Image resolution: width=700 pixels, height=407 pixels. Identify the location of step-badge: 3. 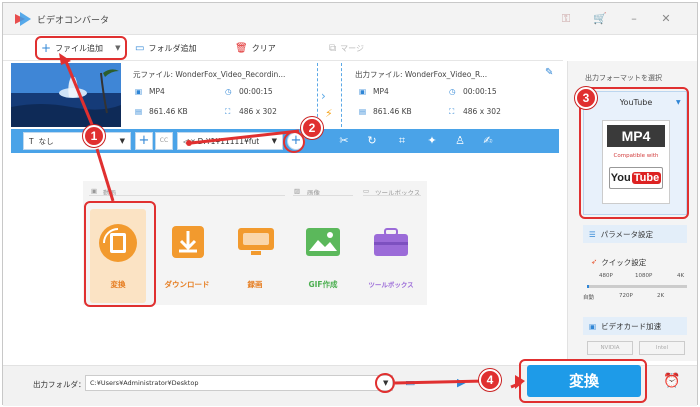
(586, 98).